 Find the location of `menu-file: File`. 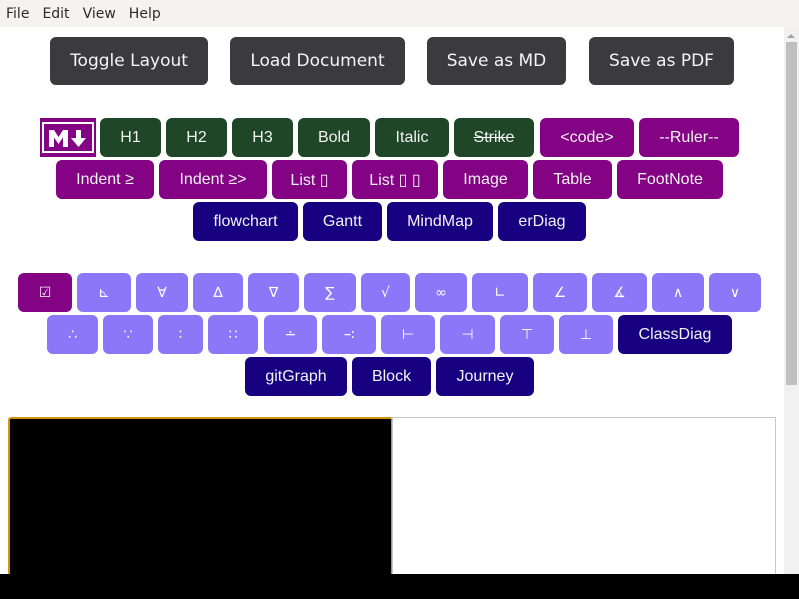

menu-file: File is located at coordinates (17, 14).